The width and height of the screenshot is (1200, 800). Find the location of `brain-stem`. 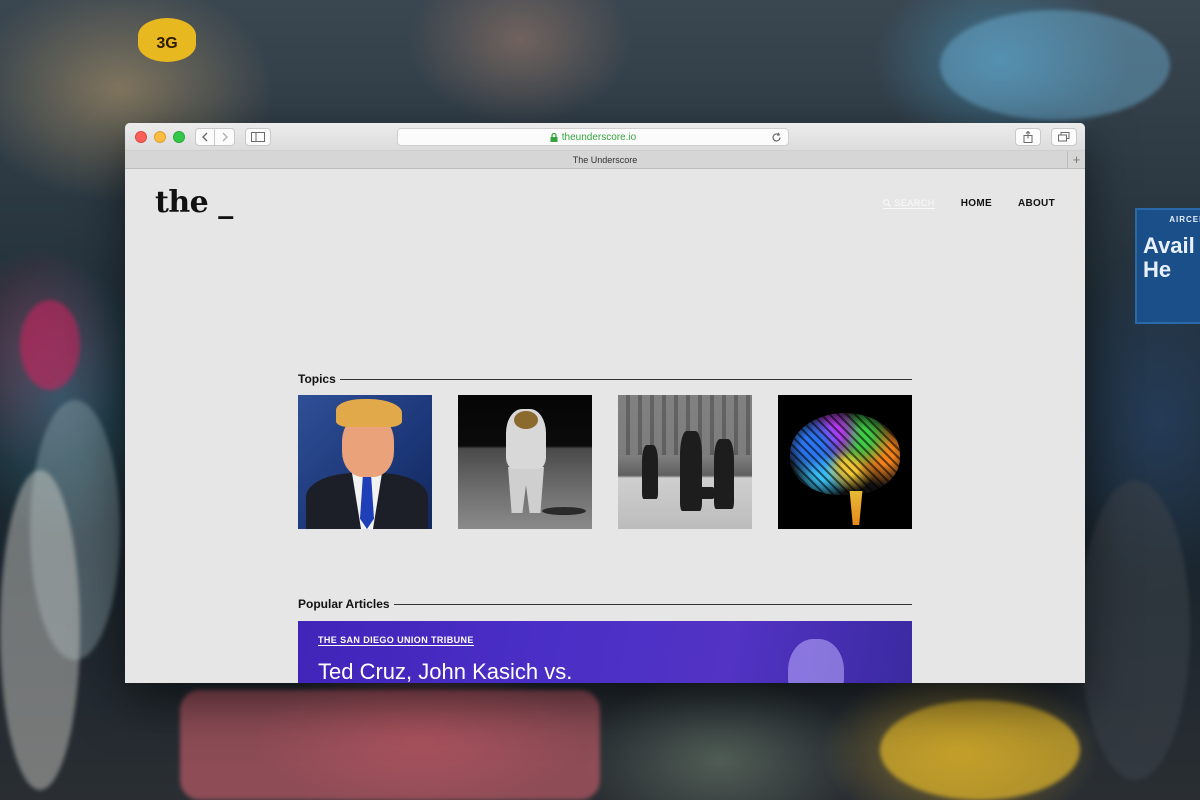

brain-stem is located at coordinates (856, 508).